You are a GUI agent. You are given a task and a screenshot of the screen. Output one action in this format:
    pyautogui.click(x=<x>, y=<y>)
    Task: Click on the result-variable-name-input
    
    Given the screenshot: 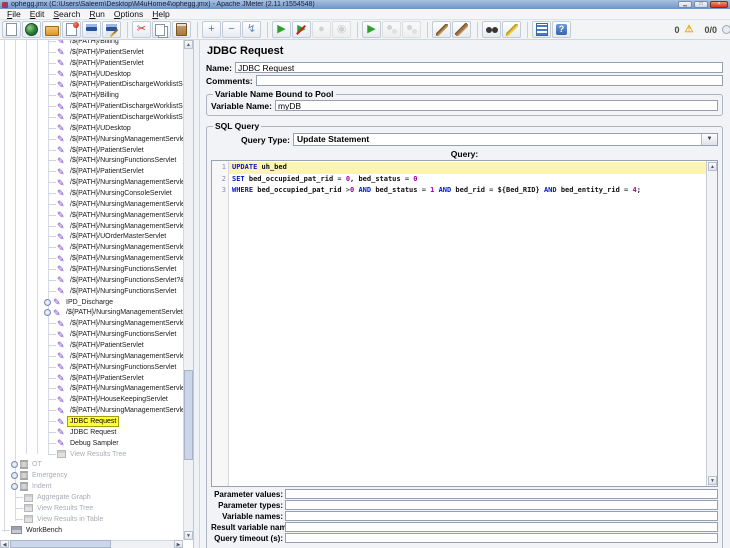 What is the action you would take?
    pyautogui.click(x=501, y=527)
    